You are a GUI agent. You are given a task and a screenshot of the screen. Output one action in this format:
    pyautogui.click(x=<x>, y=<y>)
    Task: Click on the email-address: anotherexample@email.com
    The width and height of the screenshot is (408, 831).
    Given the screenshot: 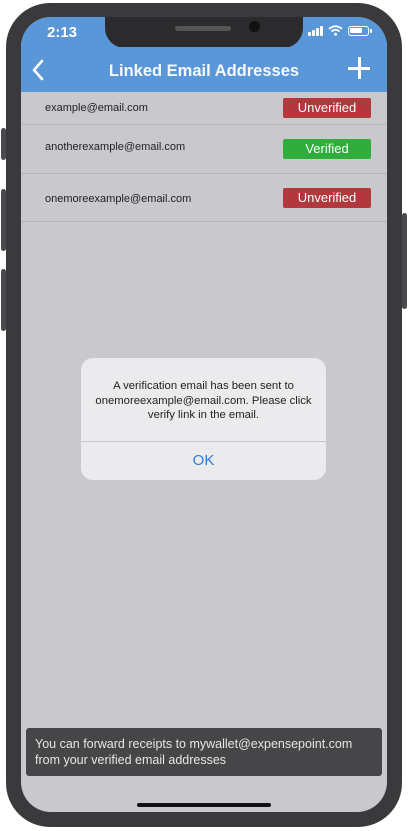 What is the action you would take?
    pyautogui.click(x=115, y=147)
    